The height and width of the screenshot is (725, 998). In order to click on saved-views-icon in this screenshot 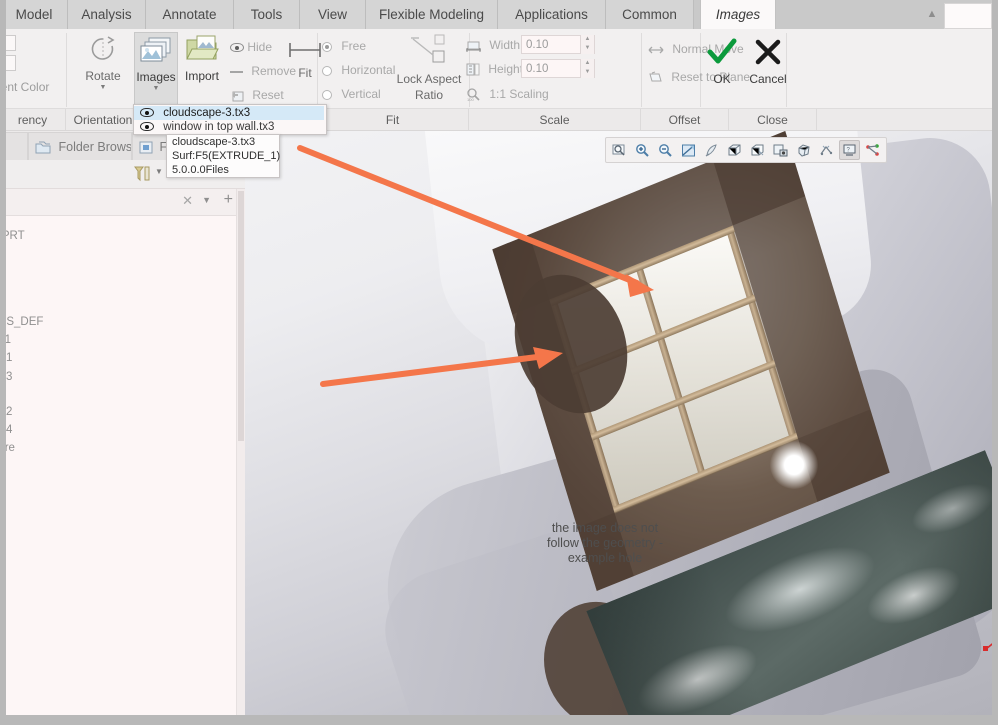, I will do `click(757, 150)`.